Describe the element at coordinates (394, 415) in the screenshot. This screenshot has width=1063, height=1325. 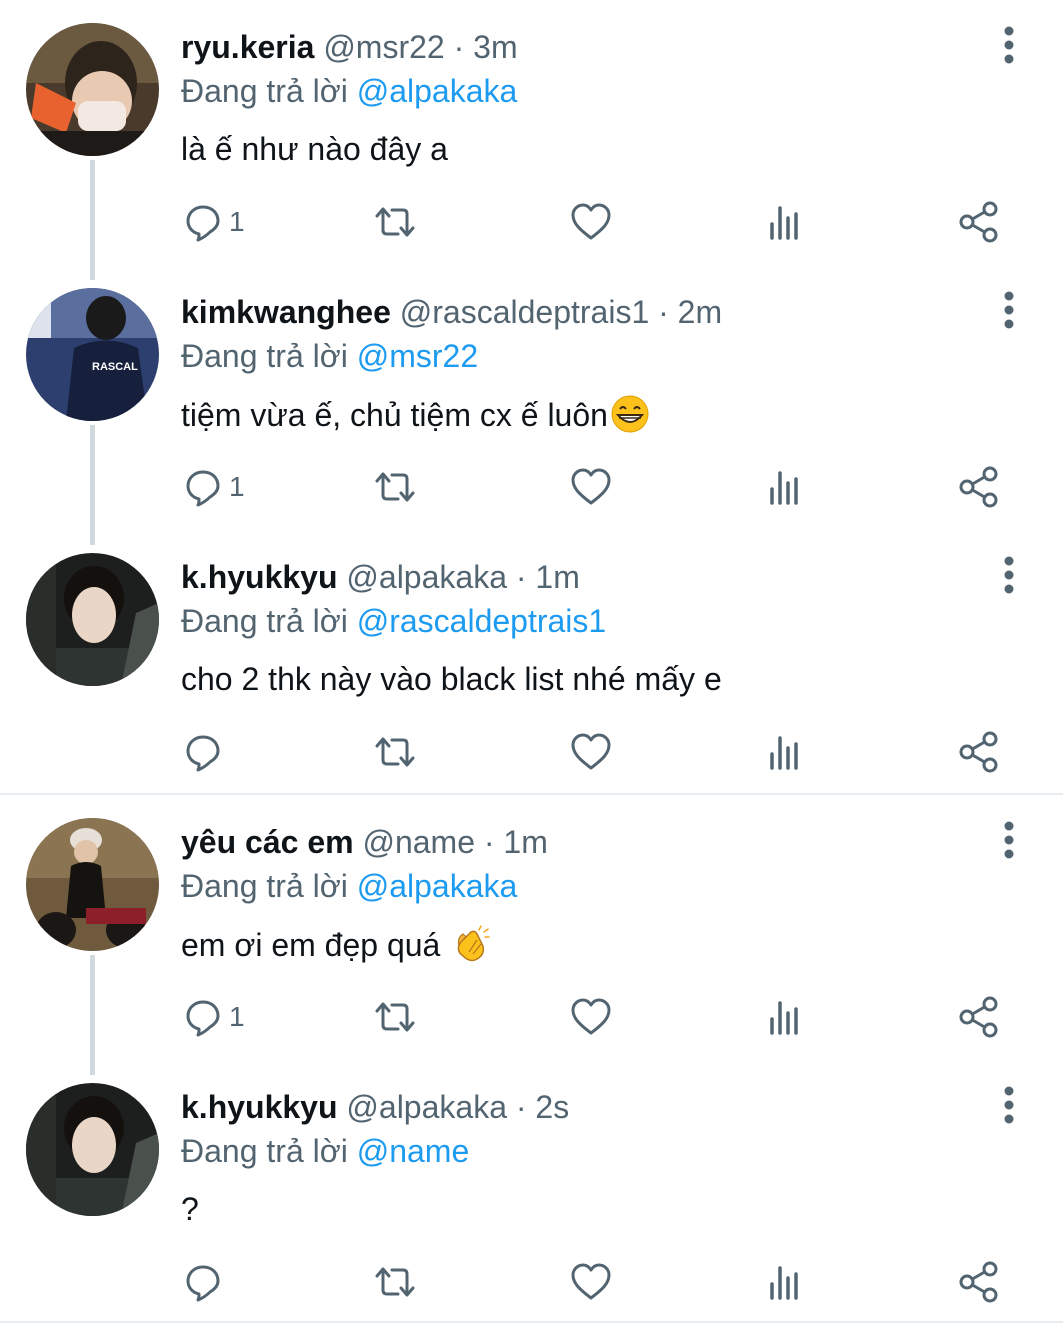
I see `tweet-text: tiệm vừa ế, chủ tiệm cx ế luôn` at that location.